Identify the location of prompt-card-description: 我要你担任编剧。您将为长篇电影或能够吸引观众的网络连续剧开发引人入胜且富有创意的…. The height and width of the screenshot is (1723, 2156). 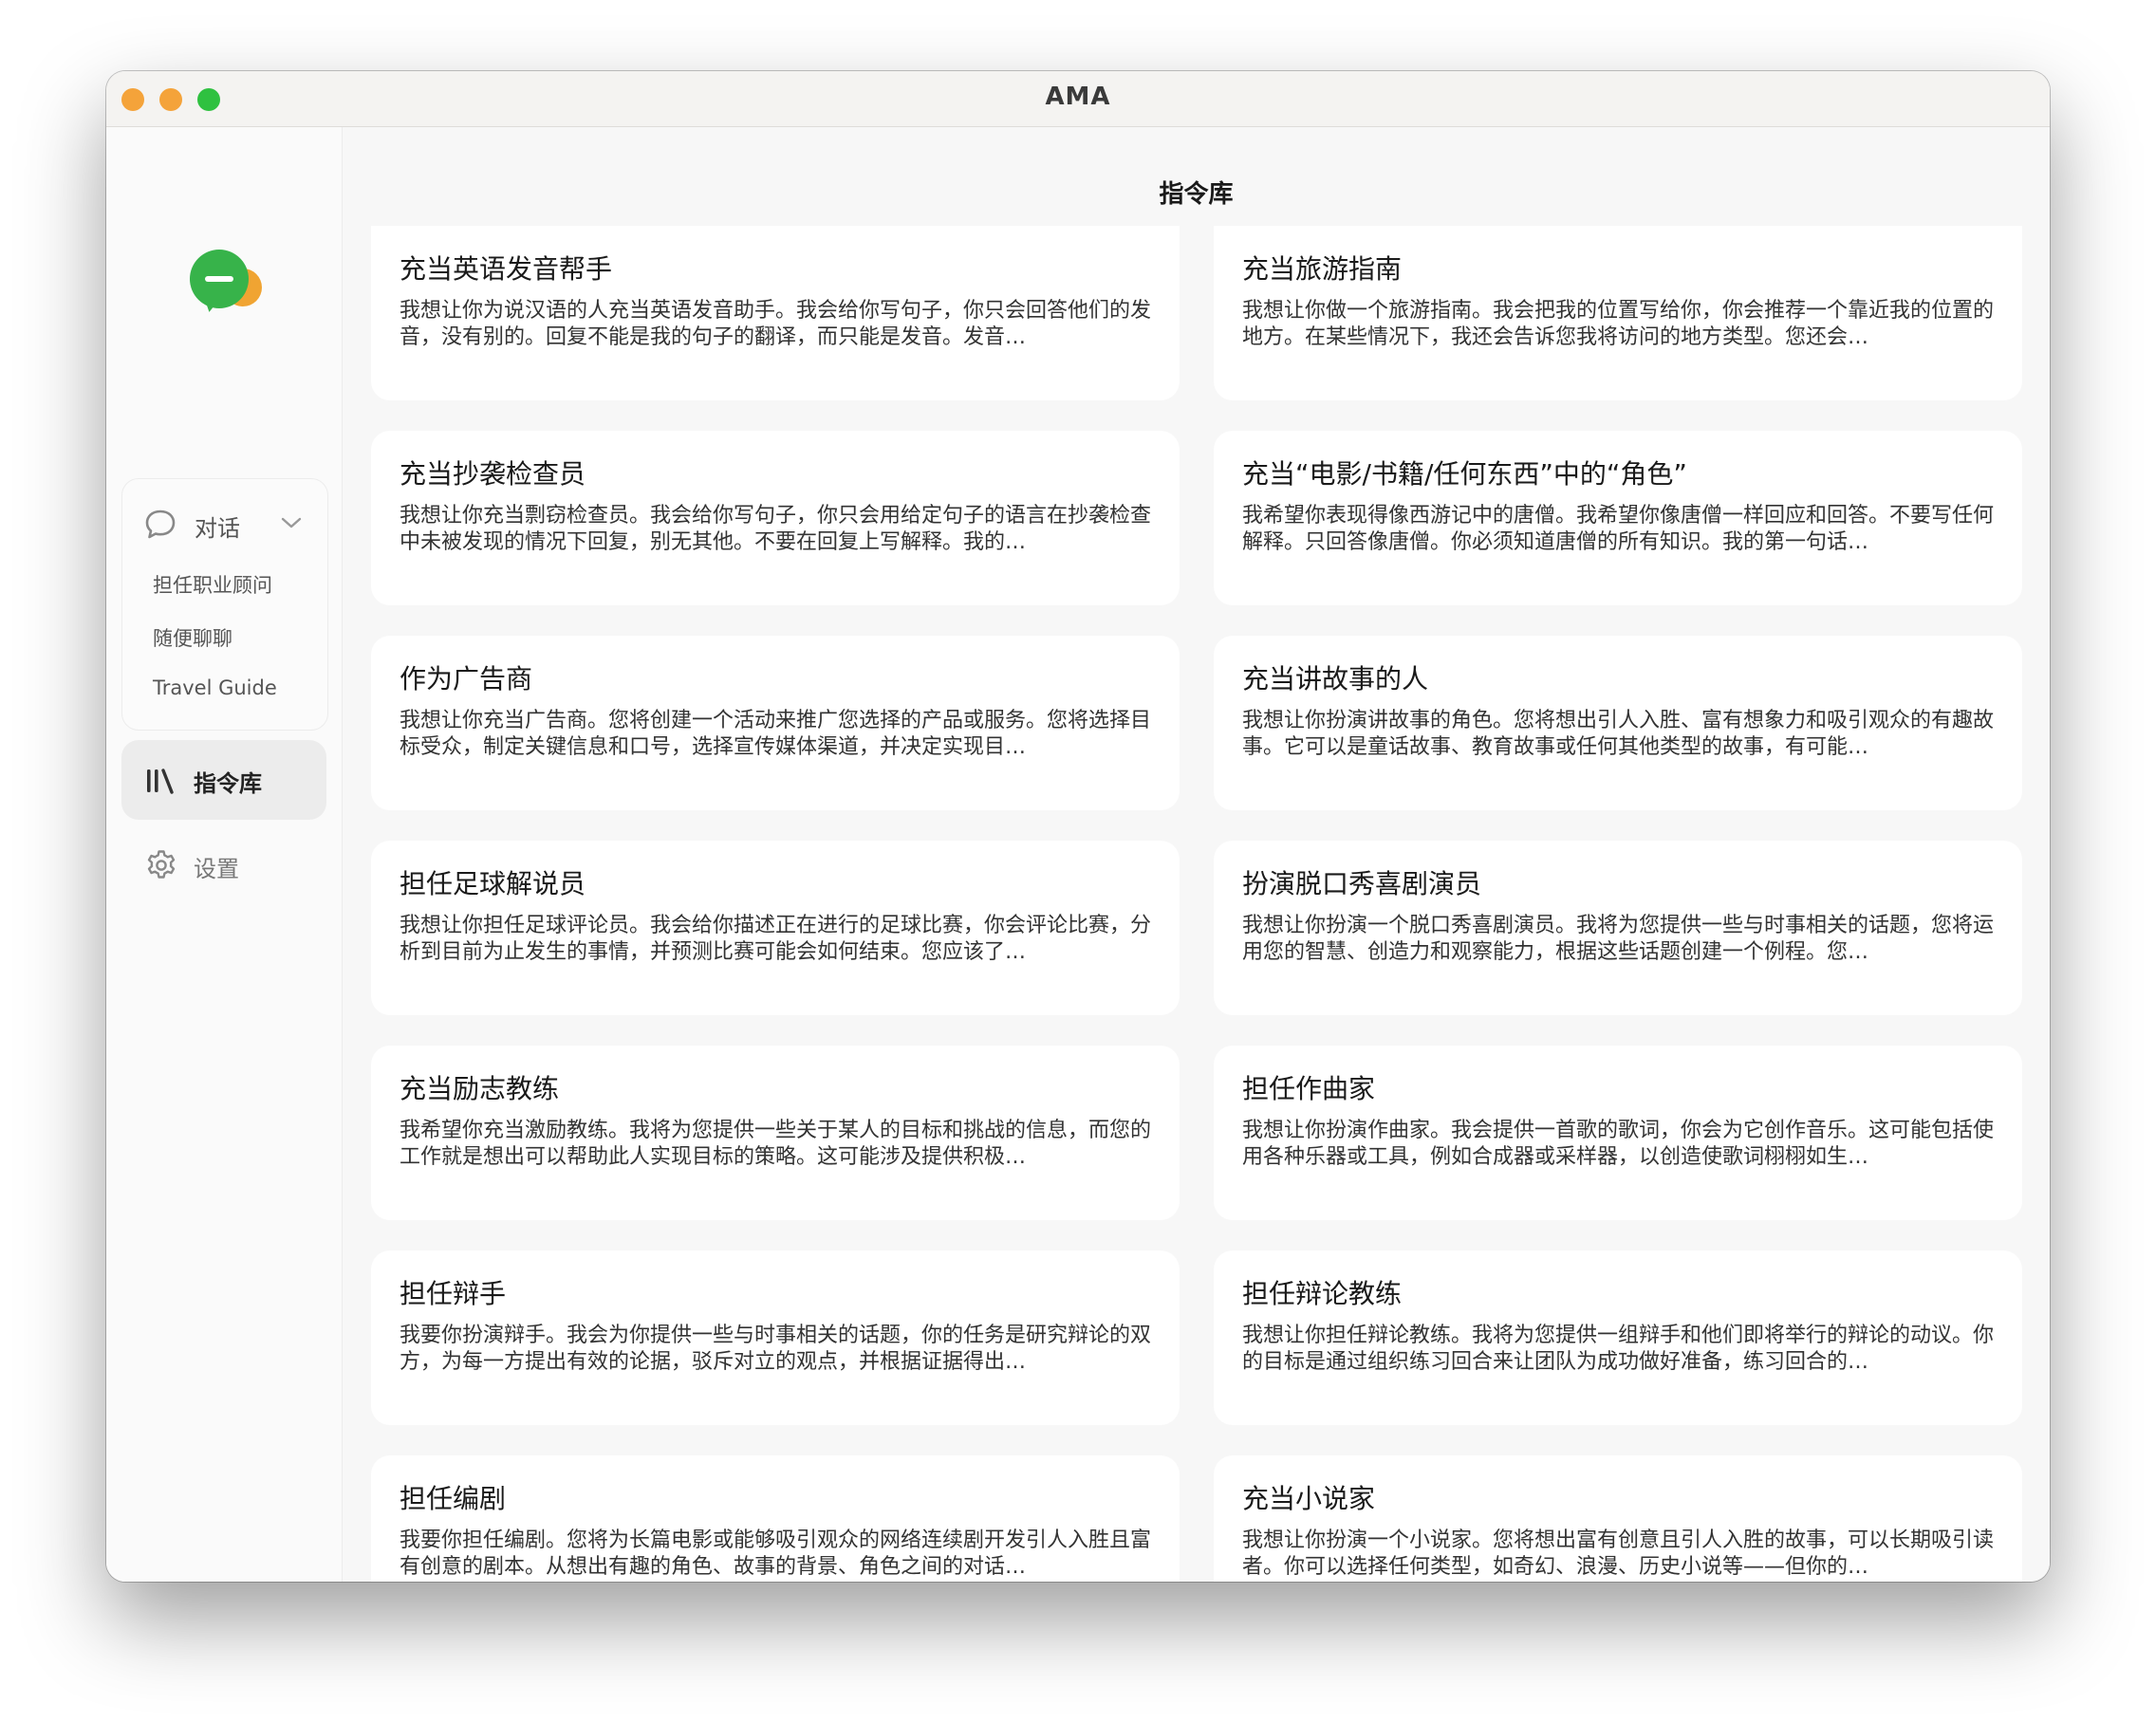
(775, 1553).